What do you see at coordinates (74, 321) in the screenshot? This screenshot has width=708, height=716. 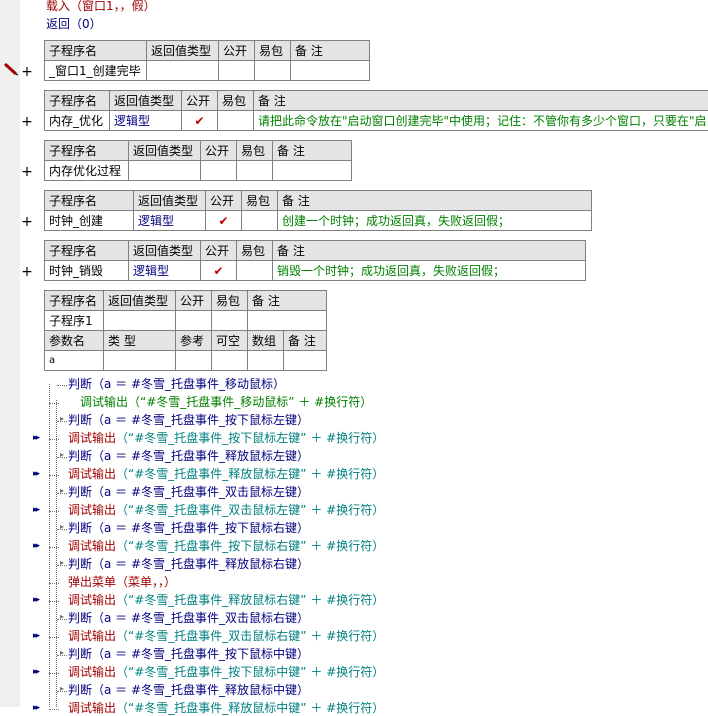 I see `sub-name: 子程序1` at bounding box center [74, 321].